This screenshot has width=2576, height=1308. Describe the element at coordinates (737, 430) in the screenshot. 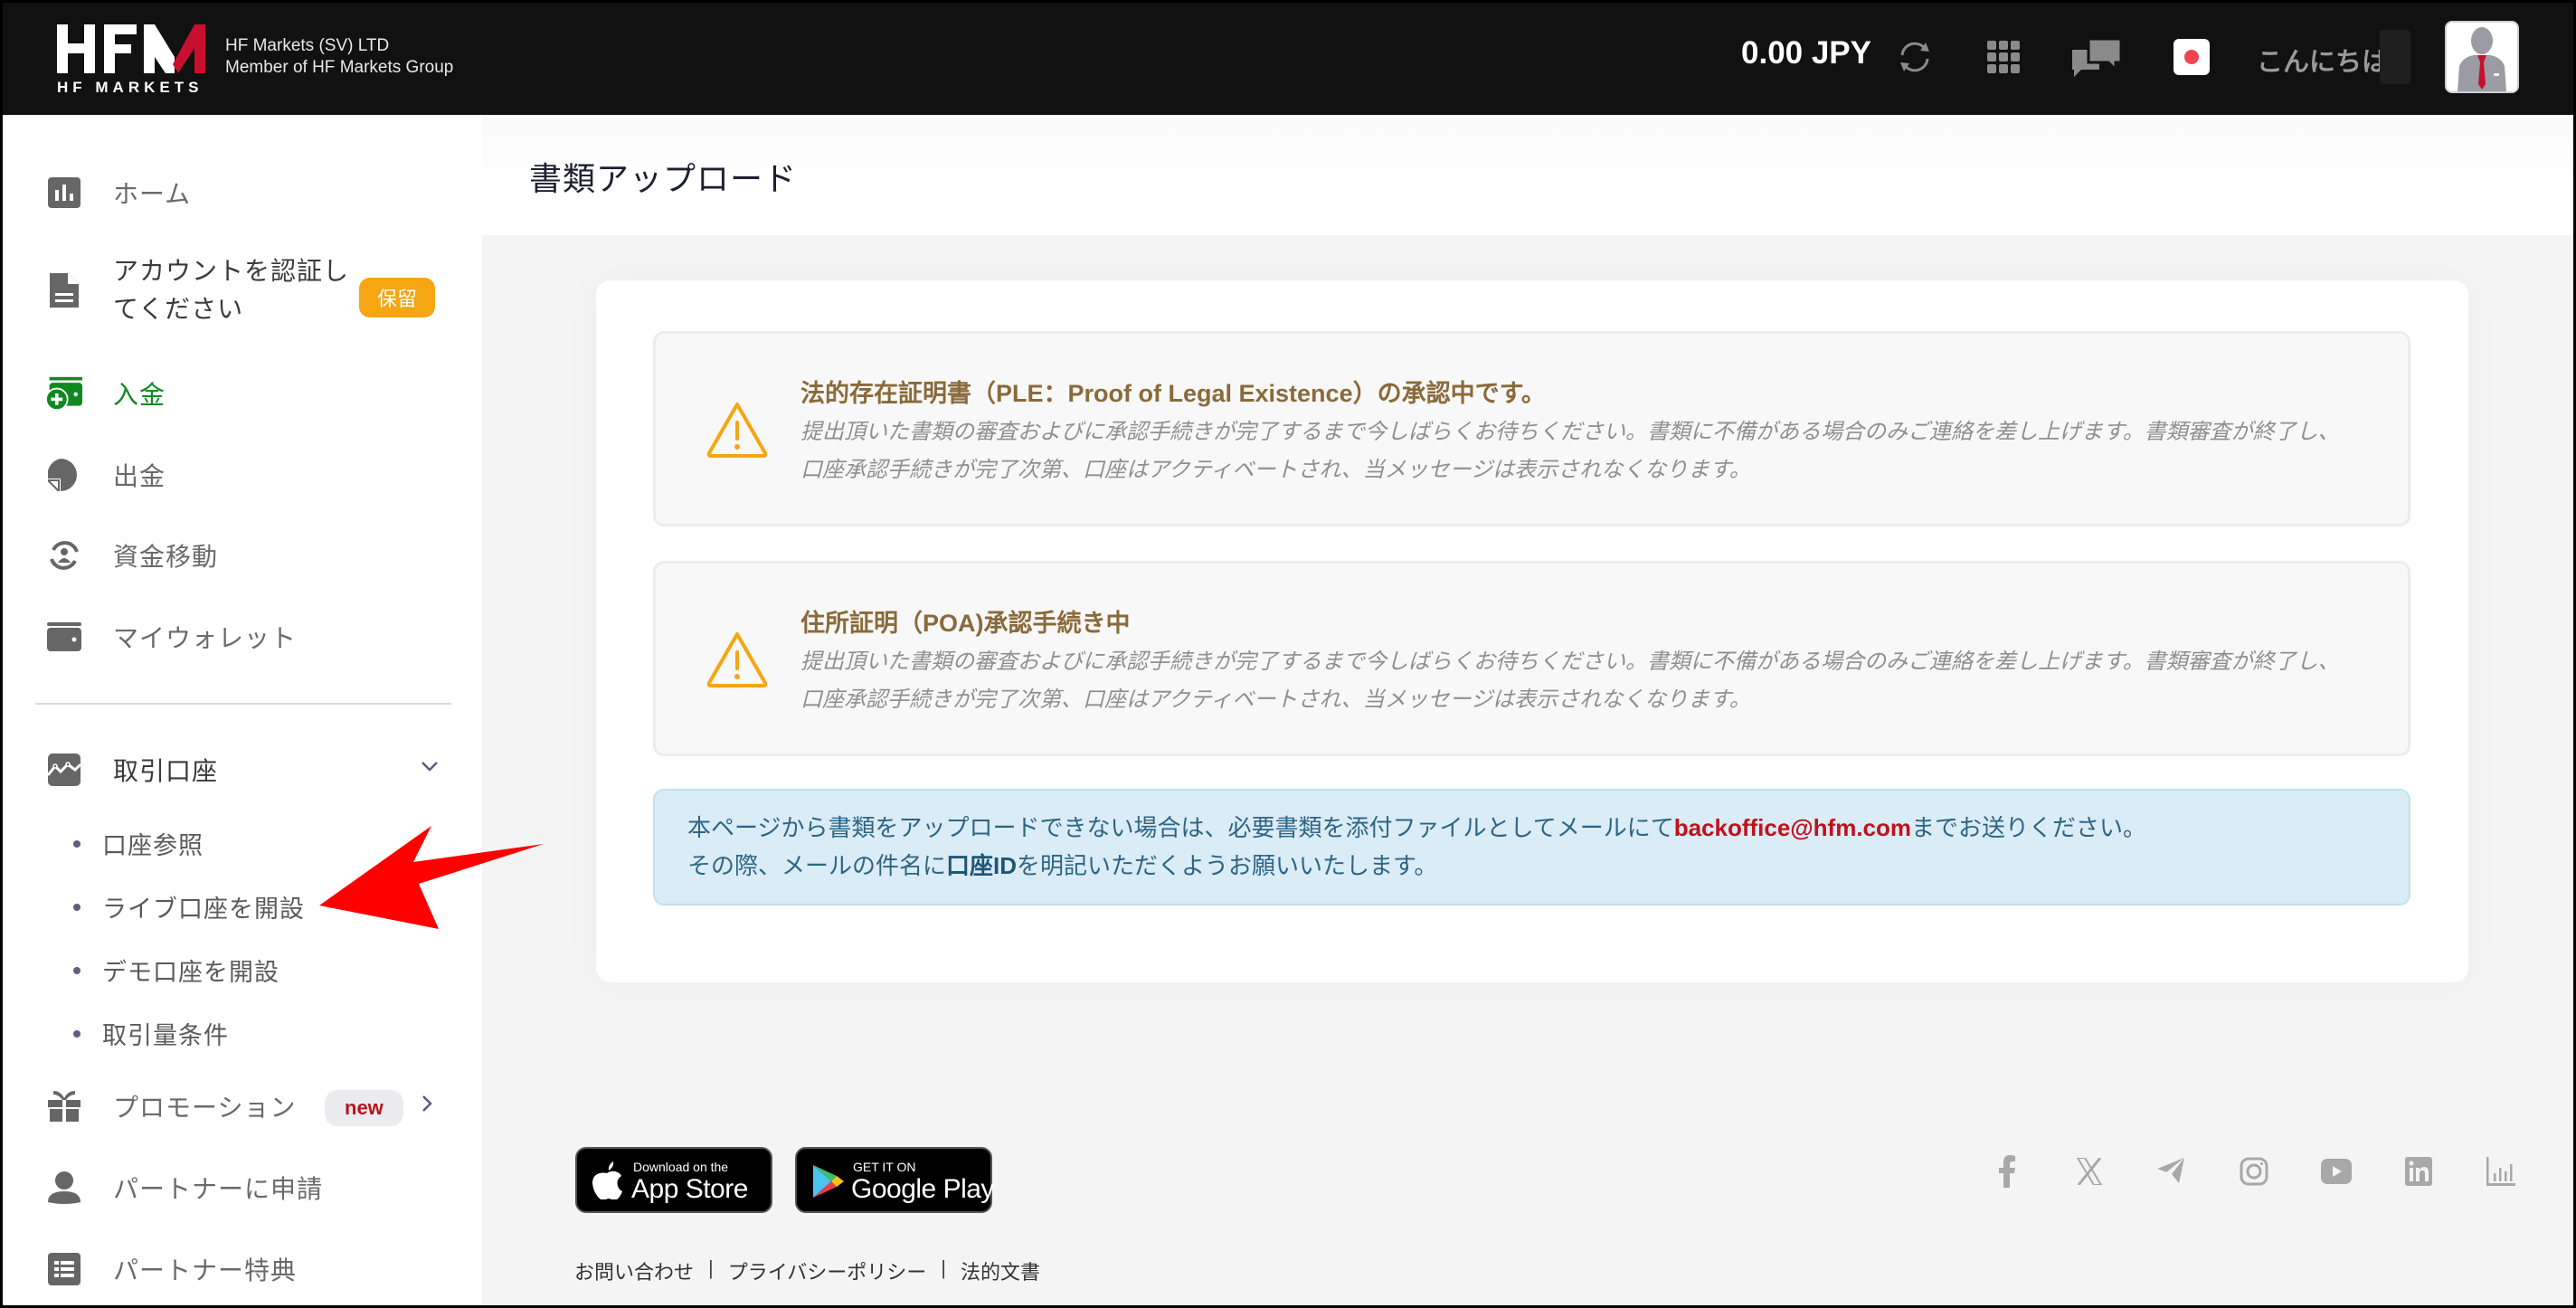

I see `warning-icon` at that location.